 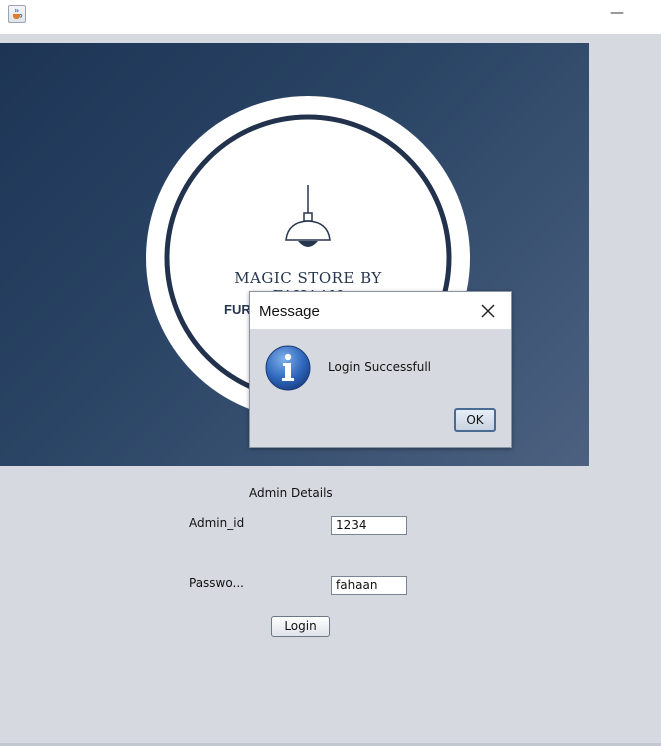 What do you see at coordinates (475, 420) in the screenshot?
I see `ok-button: OK` at bounding box center [475, 420].